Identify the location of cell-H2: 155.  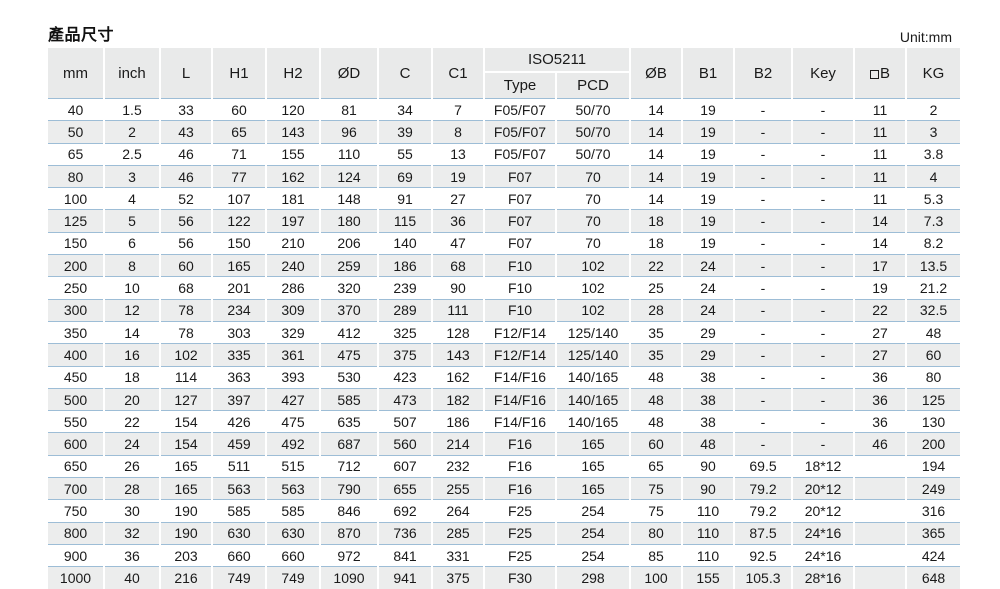
(293, 154).